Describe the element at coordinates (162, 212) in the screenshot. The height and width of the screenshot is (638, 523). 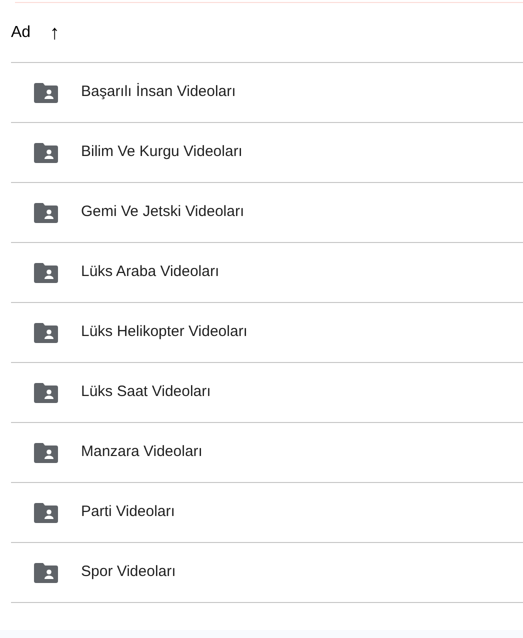
I see `folder-name: Gemi Ve Jetski Videoları` at that location.